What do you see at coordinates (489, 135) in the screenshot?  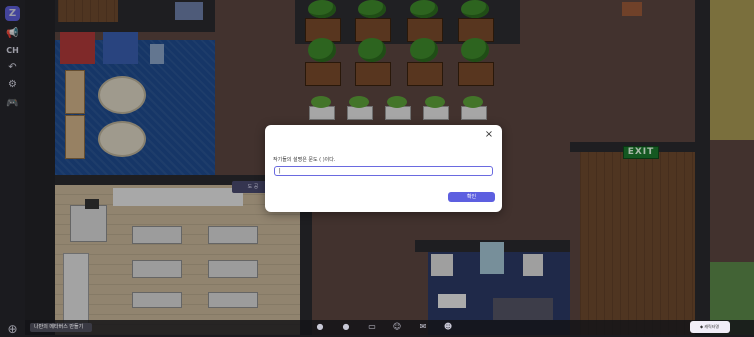 I see `close-icon: ×` at bounding box center [489, 135].